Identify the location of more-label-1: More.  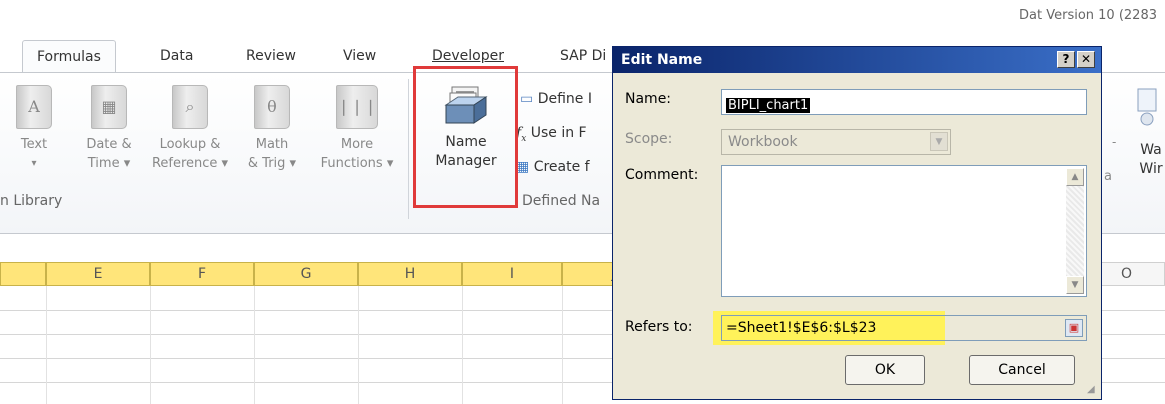
(357, 144).